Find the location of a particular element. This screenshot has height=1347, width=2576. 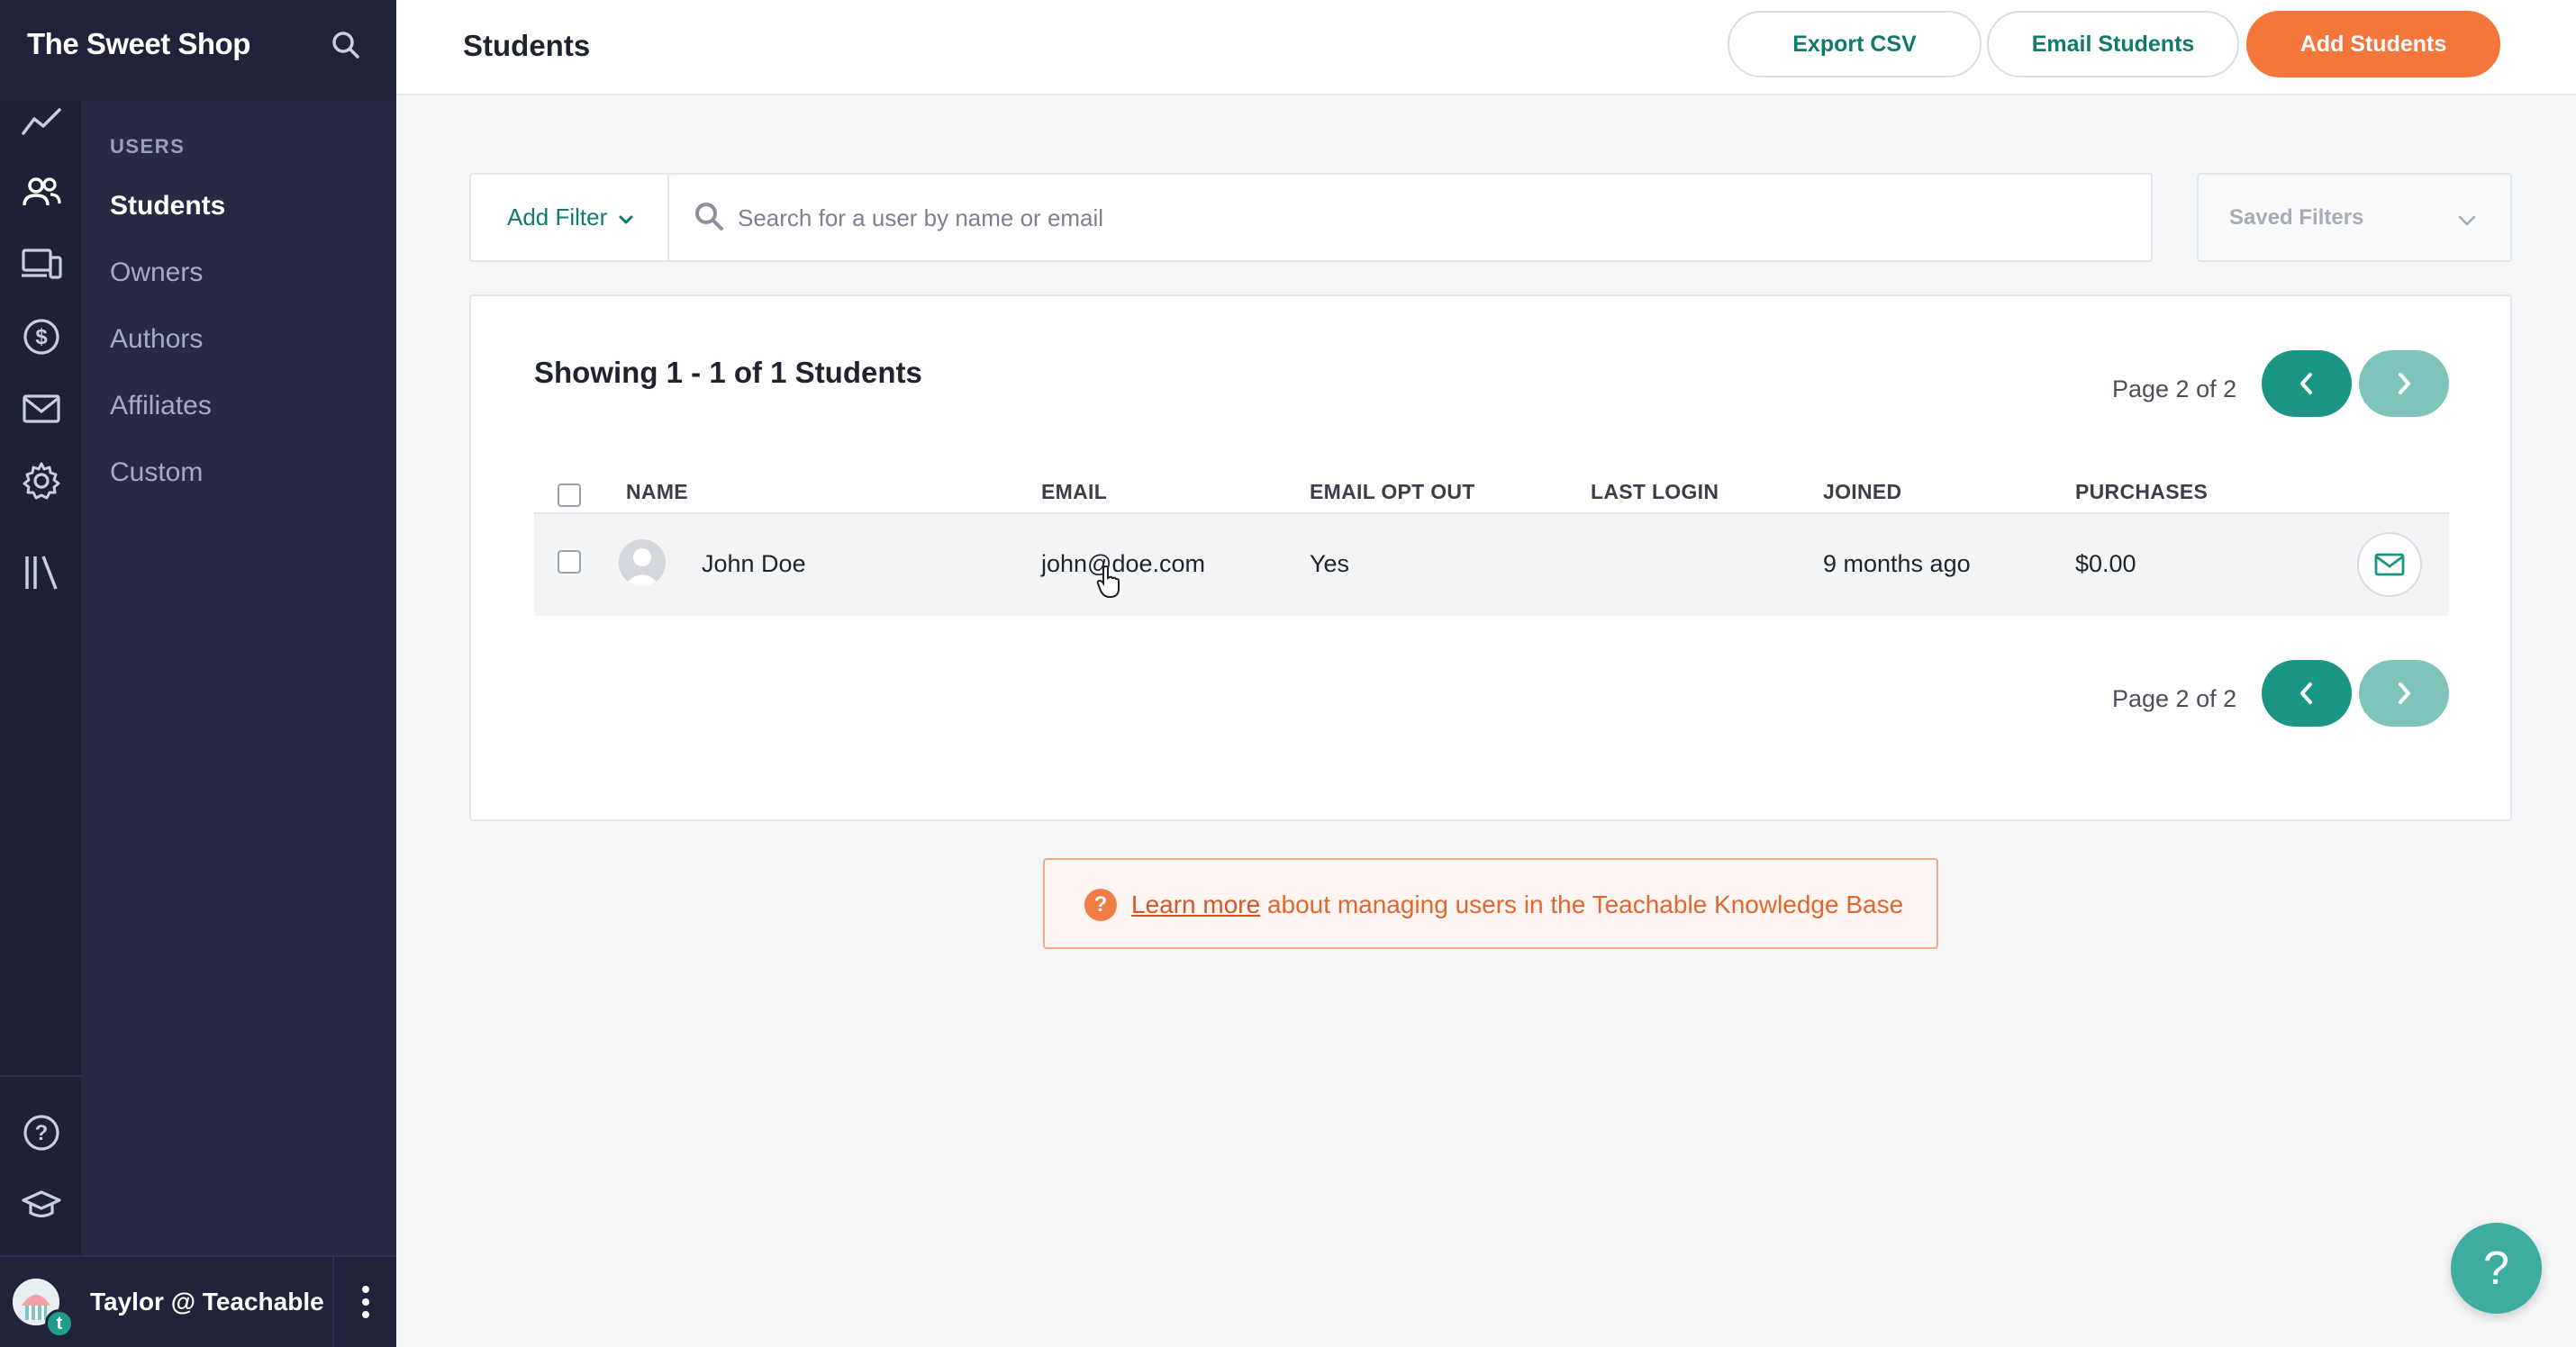

sidebar-item-affiliates: Affiliates is located at coordinates (161, 406).